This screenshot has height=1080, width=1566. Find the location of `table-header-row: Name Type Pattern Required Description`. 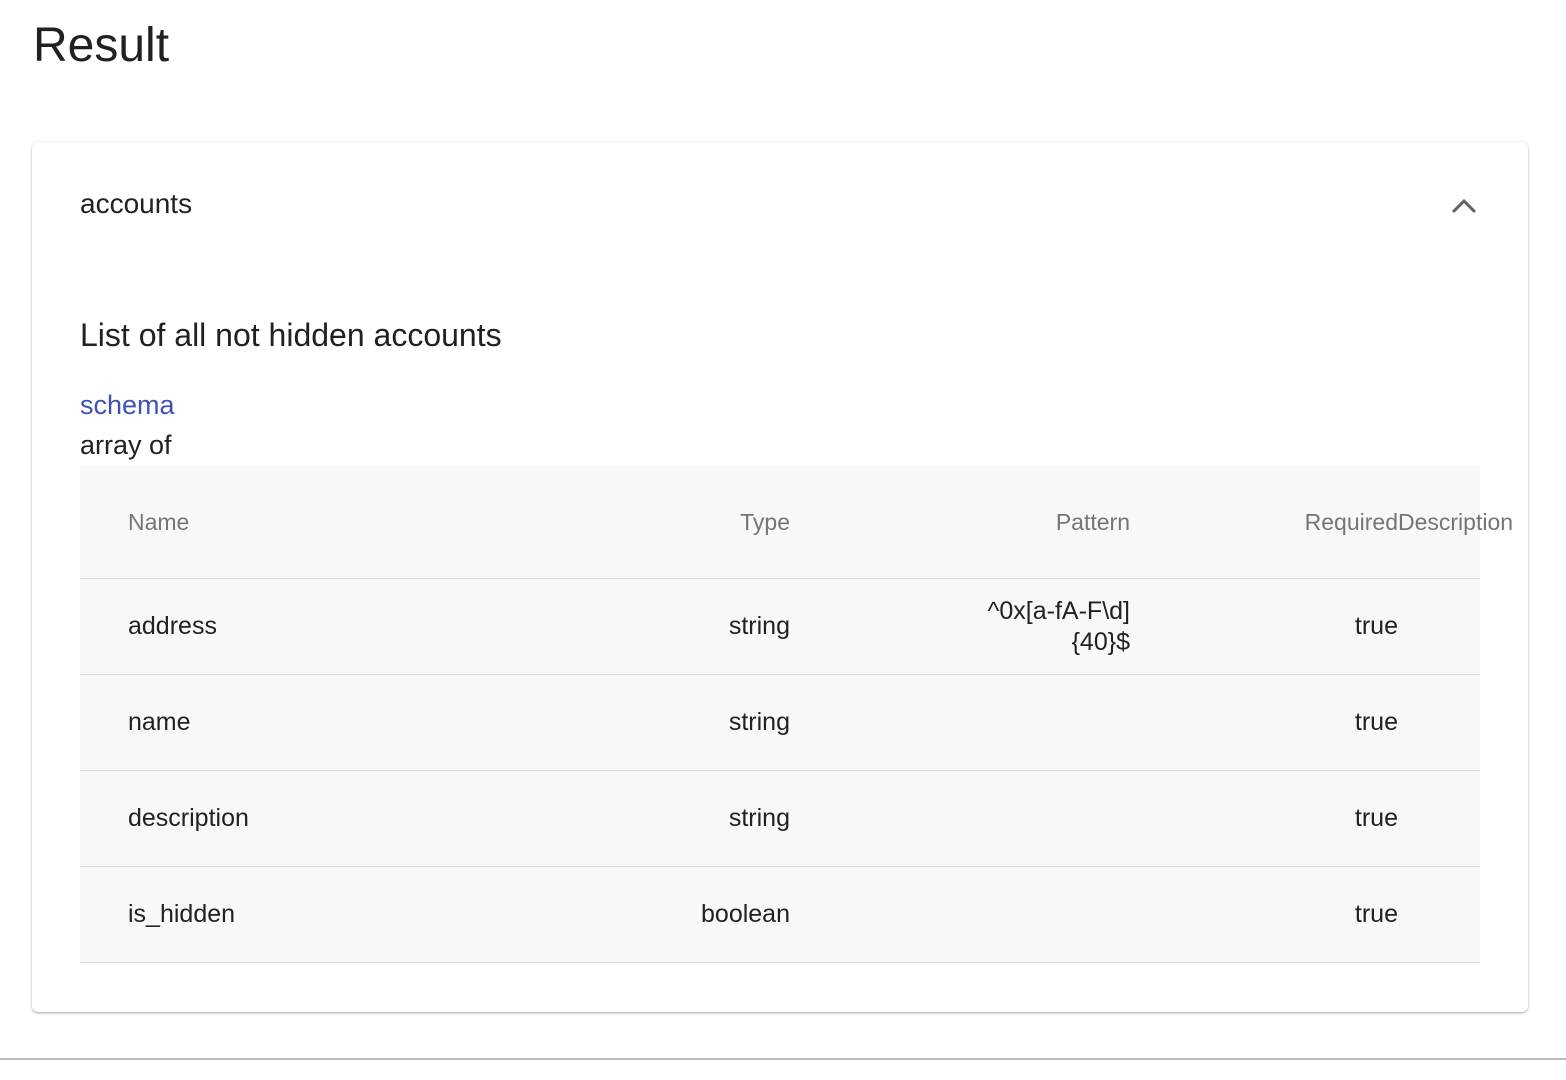

table-header-row: Name Type Pattern Required Description is located at coordinates (796, 522).